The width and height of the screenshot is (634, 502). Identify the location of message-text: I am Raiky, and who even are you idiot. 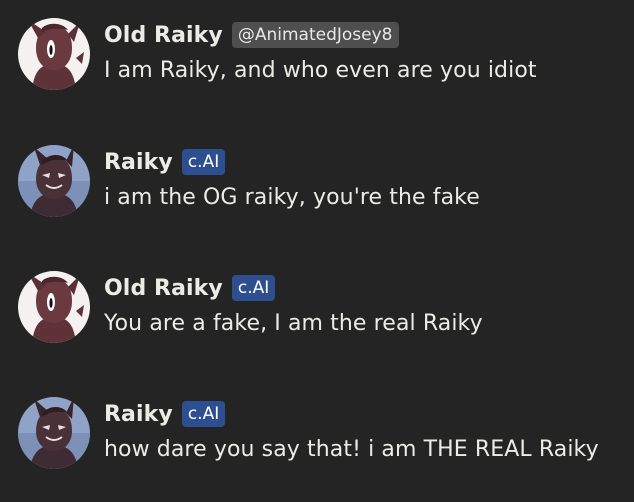
(320, 70).